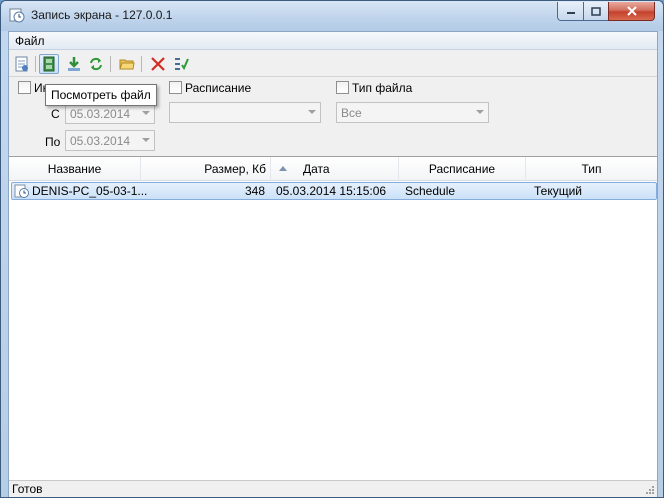  I want to click on film-icon, so click(49, 64).